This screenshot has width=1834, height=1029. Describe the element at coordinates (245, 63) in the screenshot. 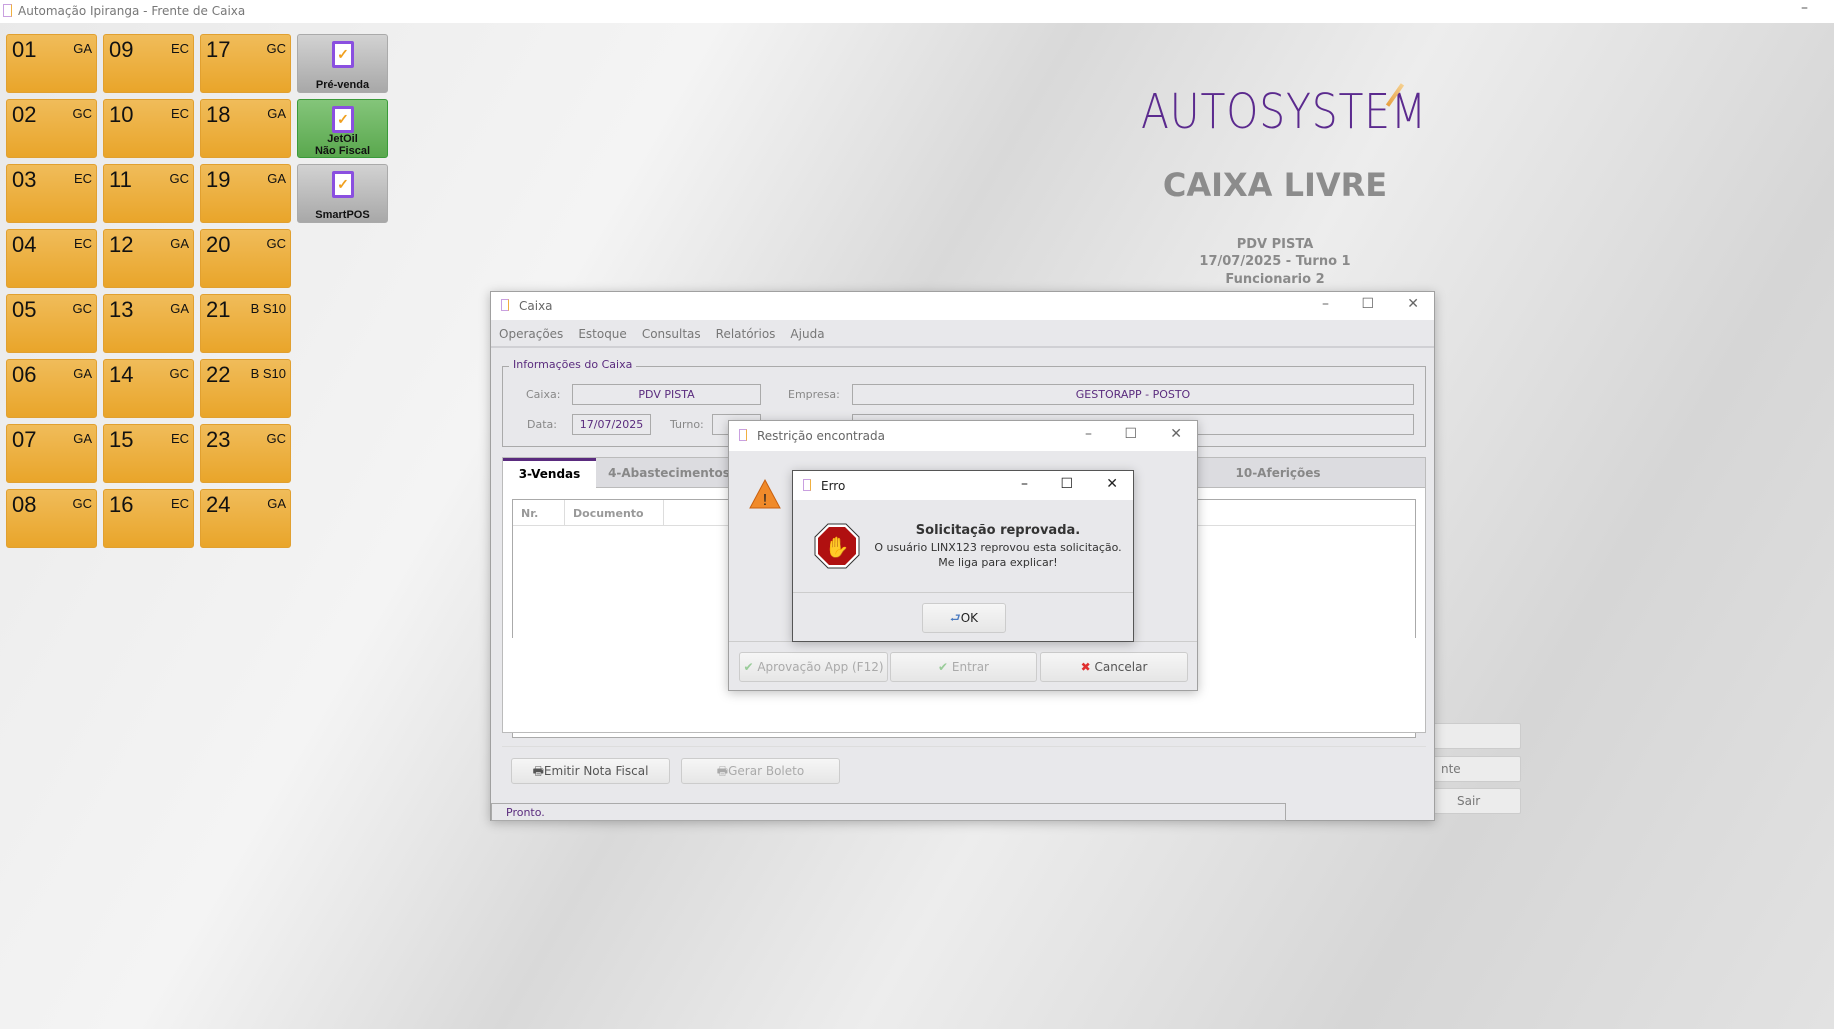

I see `pump-tile-17: 17 GC` at that location.